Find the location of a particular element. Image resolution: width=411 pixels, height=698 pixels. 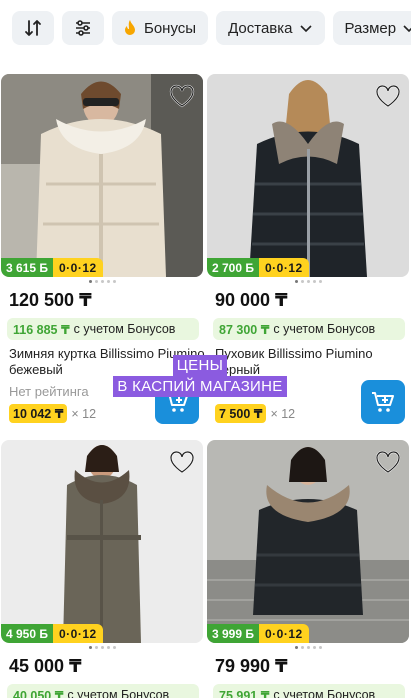

bonus-price-value: 40 050 ₸ is located at coordinates (38, 693).